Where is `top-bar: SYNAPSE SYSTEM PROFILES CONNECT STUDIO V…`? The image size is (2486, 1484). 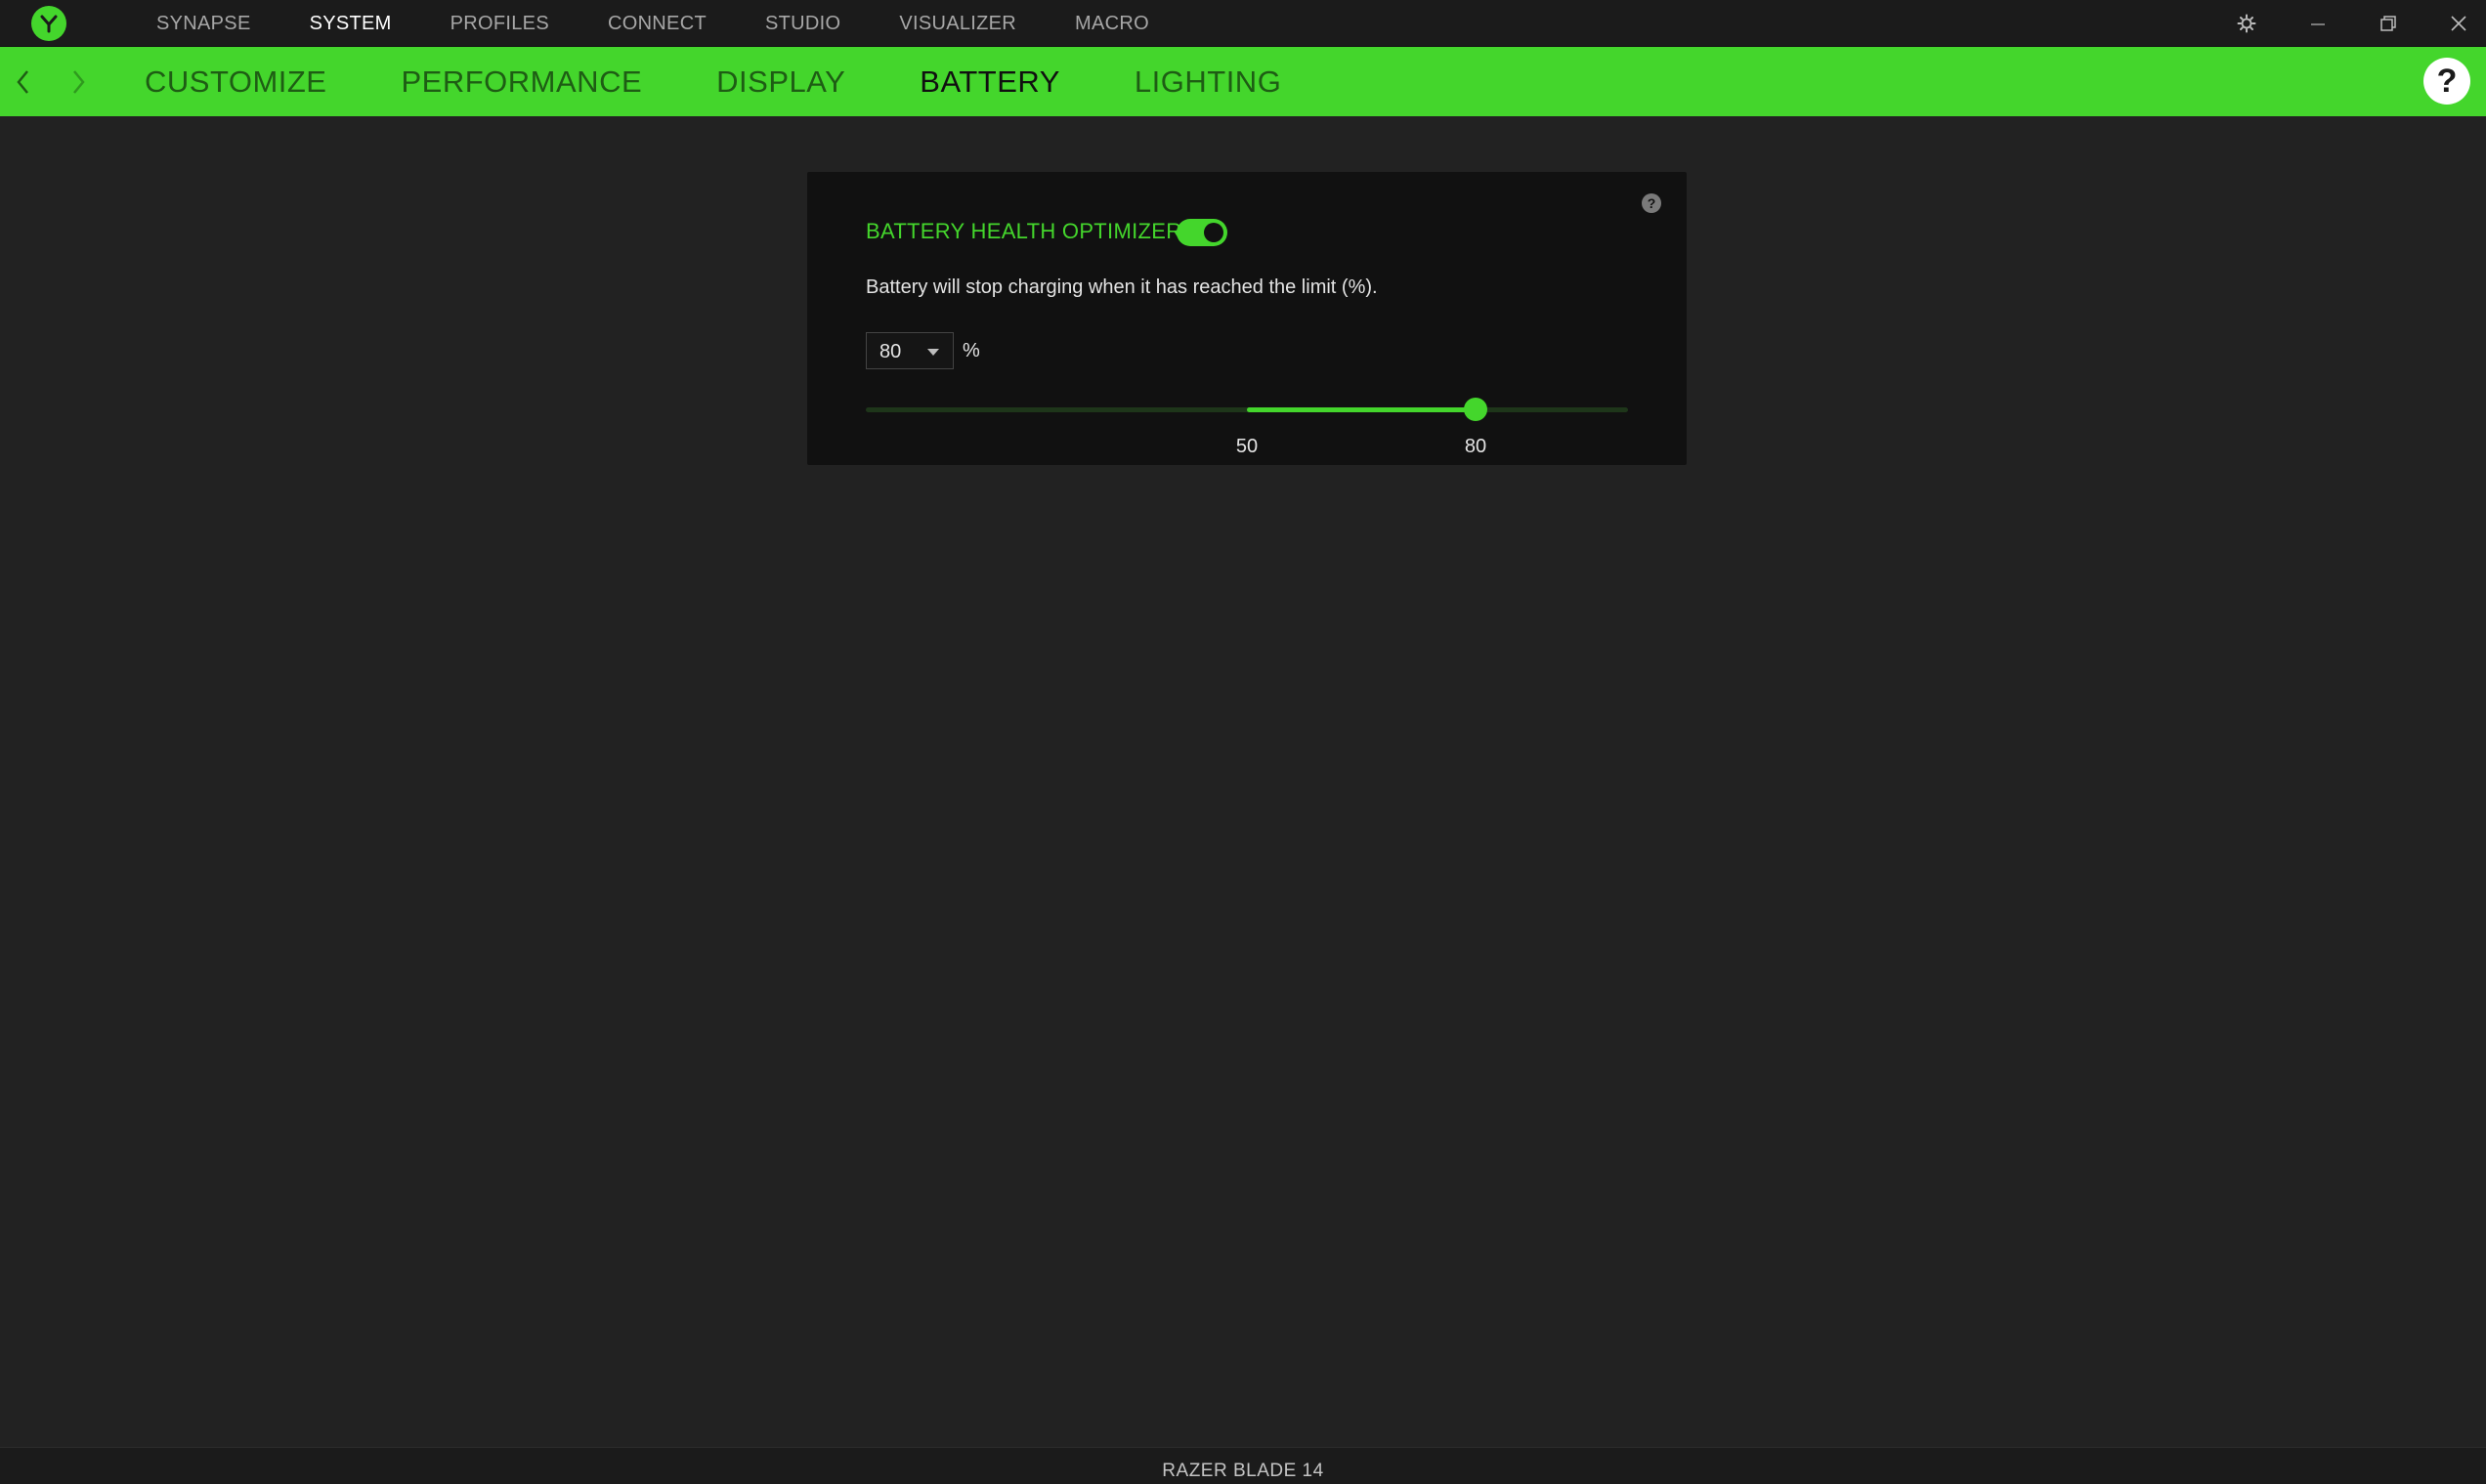
top-bar: SYNAPSE SYSTEM PROFILES CONNECT STUDIO V… is located at coordinates (1243, 23).